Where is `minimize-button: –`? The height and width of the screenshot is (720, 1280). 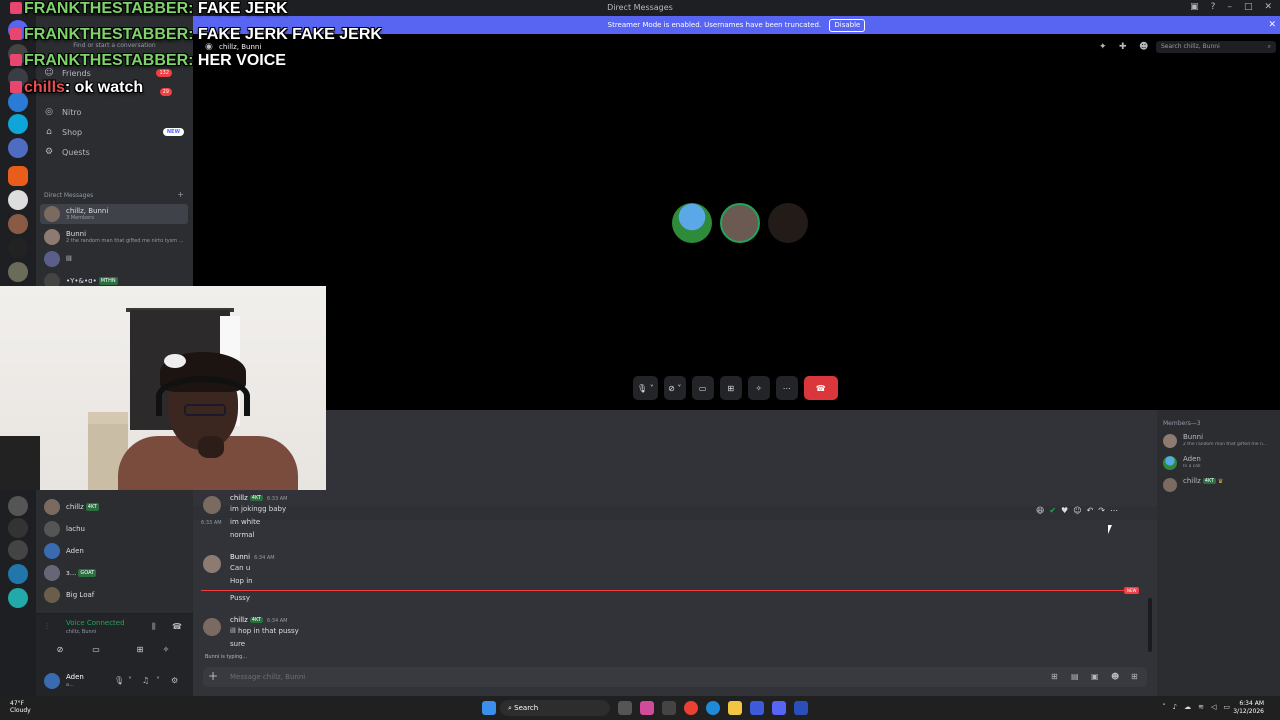
minimize-button: – is located at coordinates (1229, 7).